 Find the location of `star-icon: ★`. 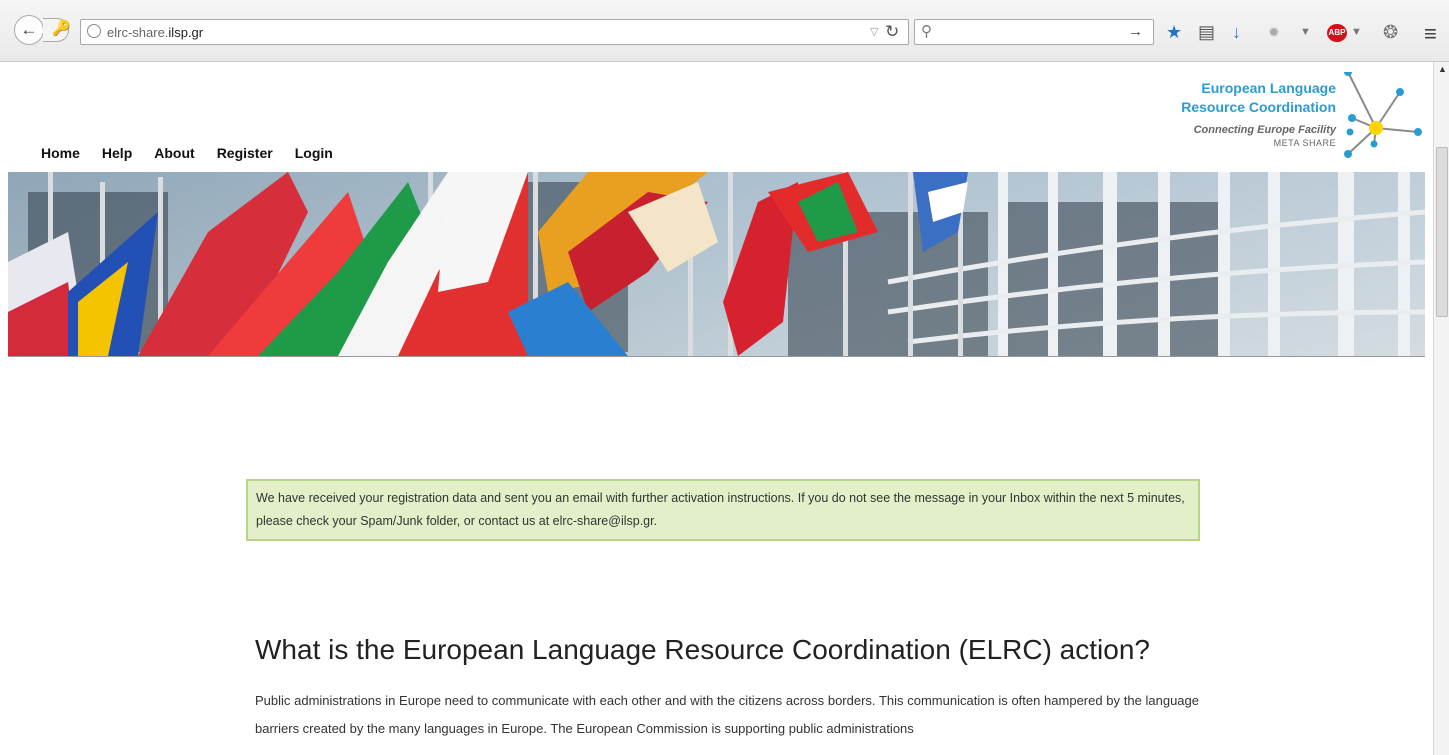

star-icon: ★ is located at coordinates (1174, 32).